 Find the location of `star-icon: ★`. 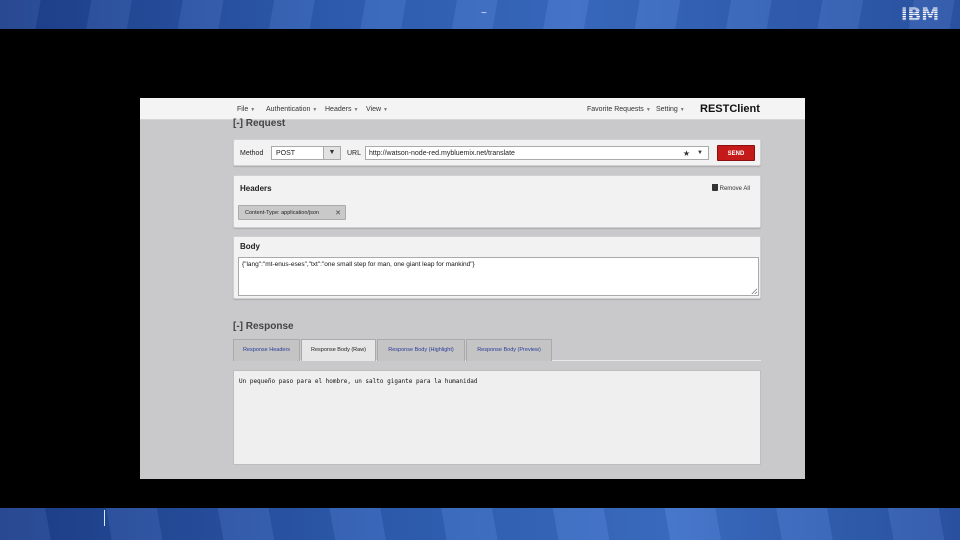

star-icon: ★ is located at coordinates (686, 153).